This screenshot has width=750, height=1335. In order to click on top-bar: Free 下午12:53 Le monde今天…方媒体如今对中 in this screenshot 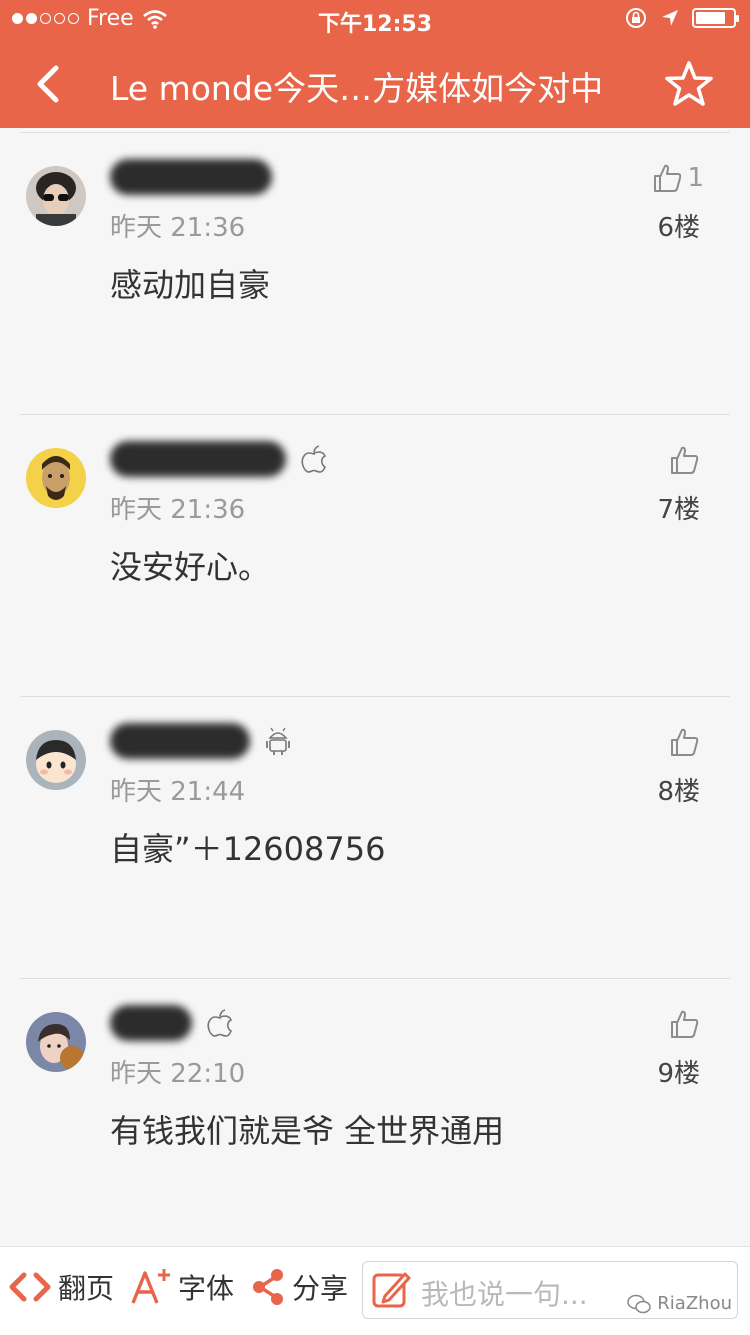, I will do `click(375, 64)`.